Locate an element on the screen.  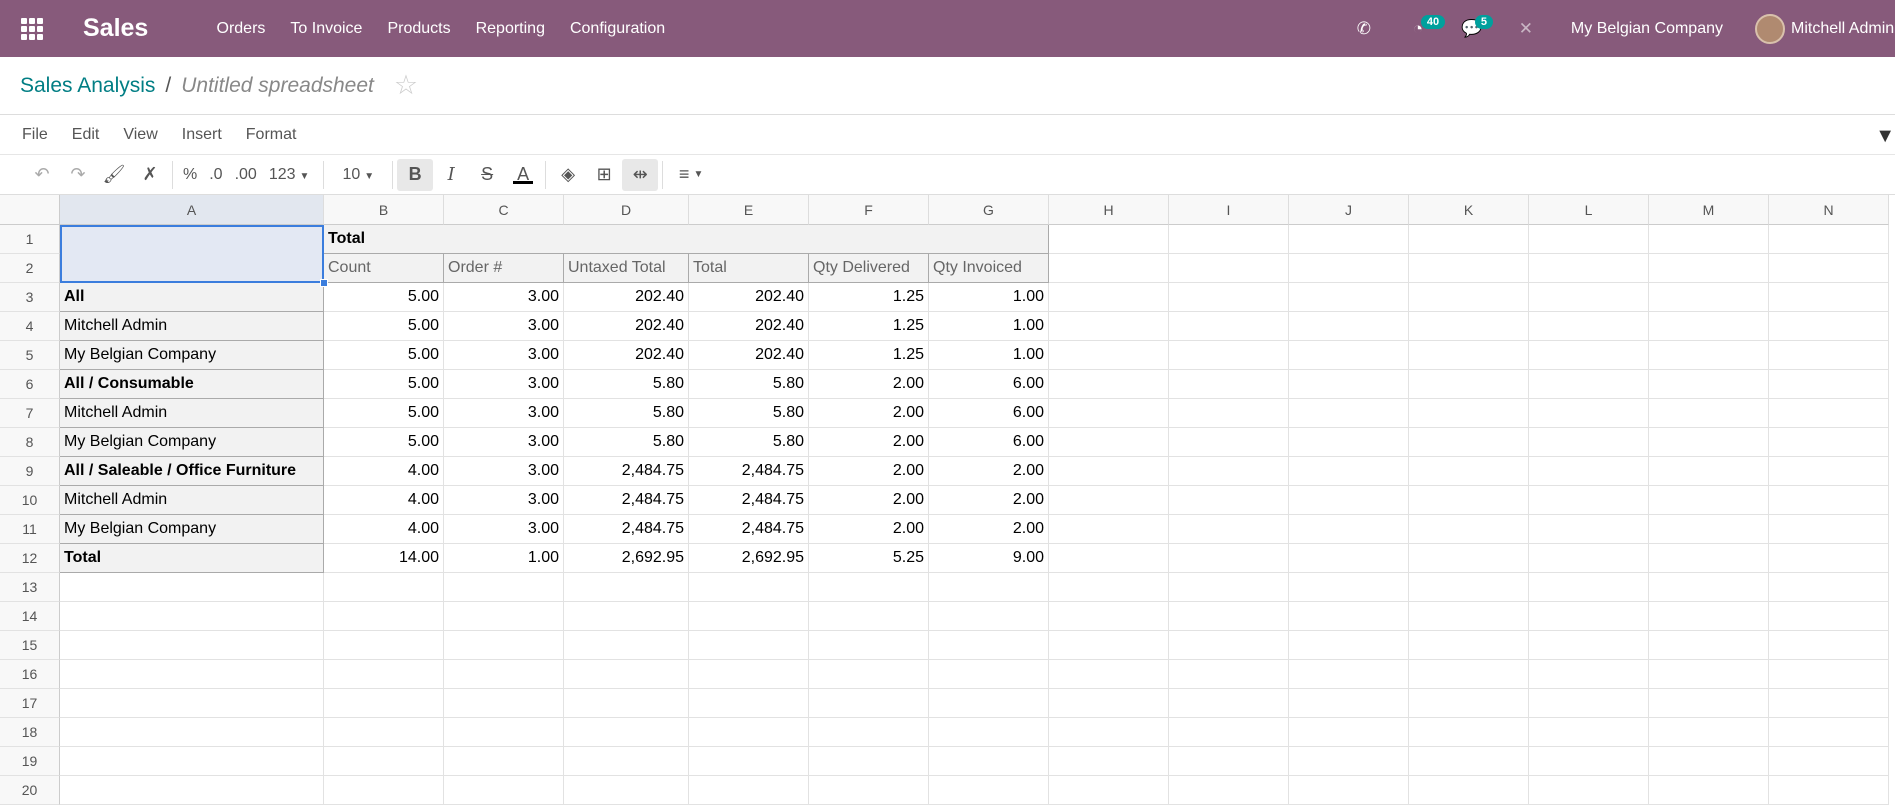
pivot-value-cell: 2,692.95 is located at coordinates (749, 558).